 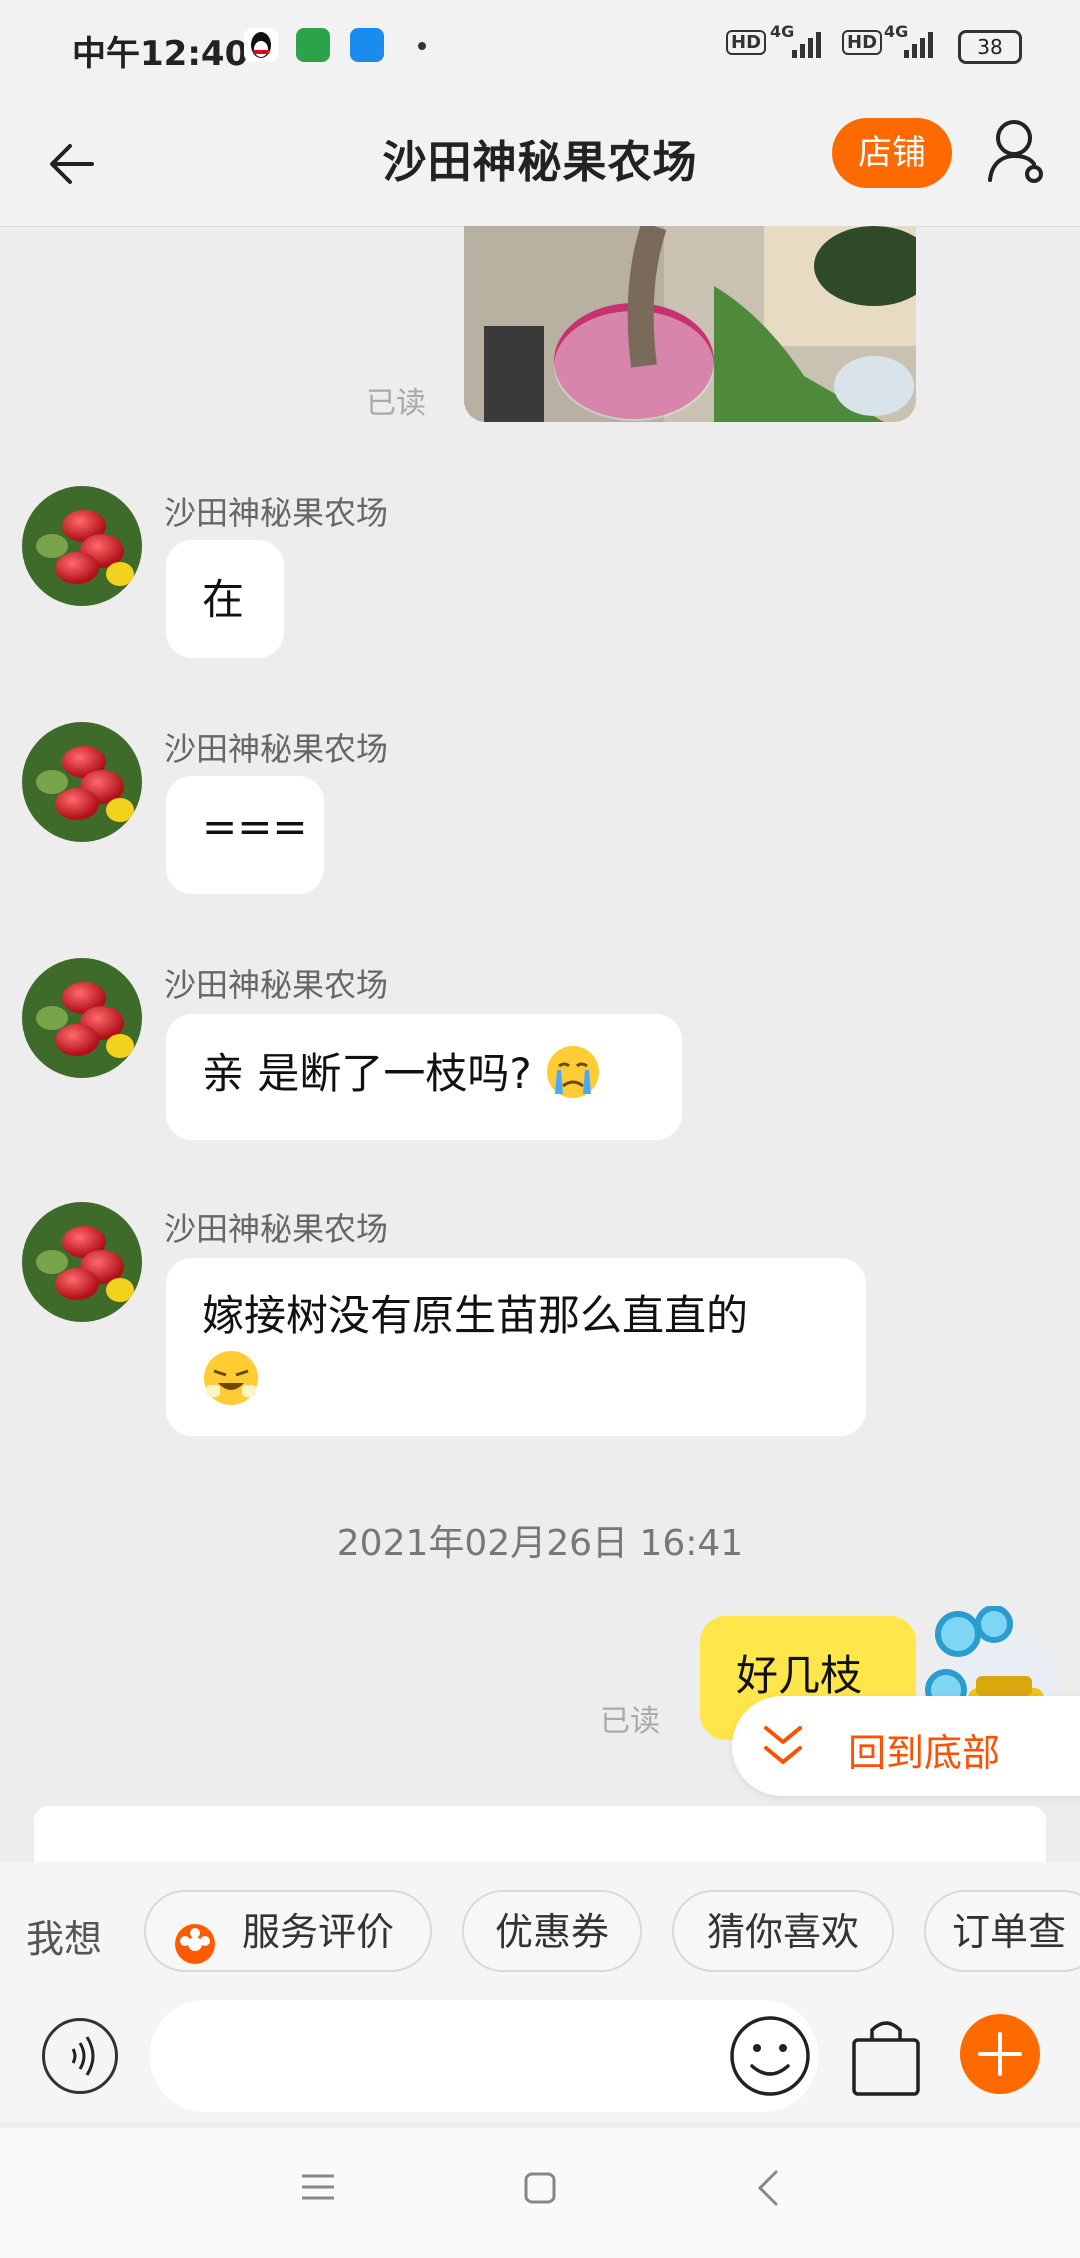 What do you see at coordinates (540, 48) in the screenshot?
I see `status-bar: 中午12:40 HD 4G HD 4G 38` at bounding box center [540, 48].